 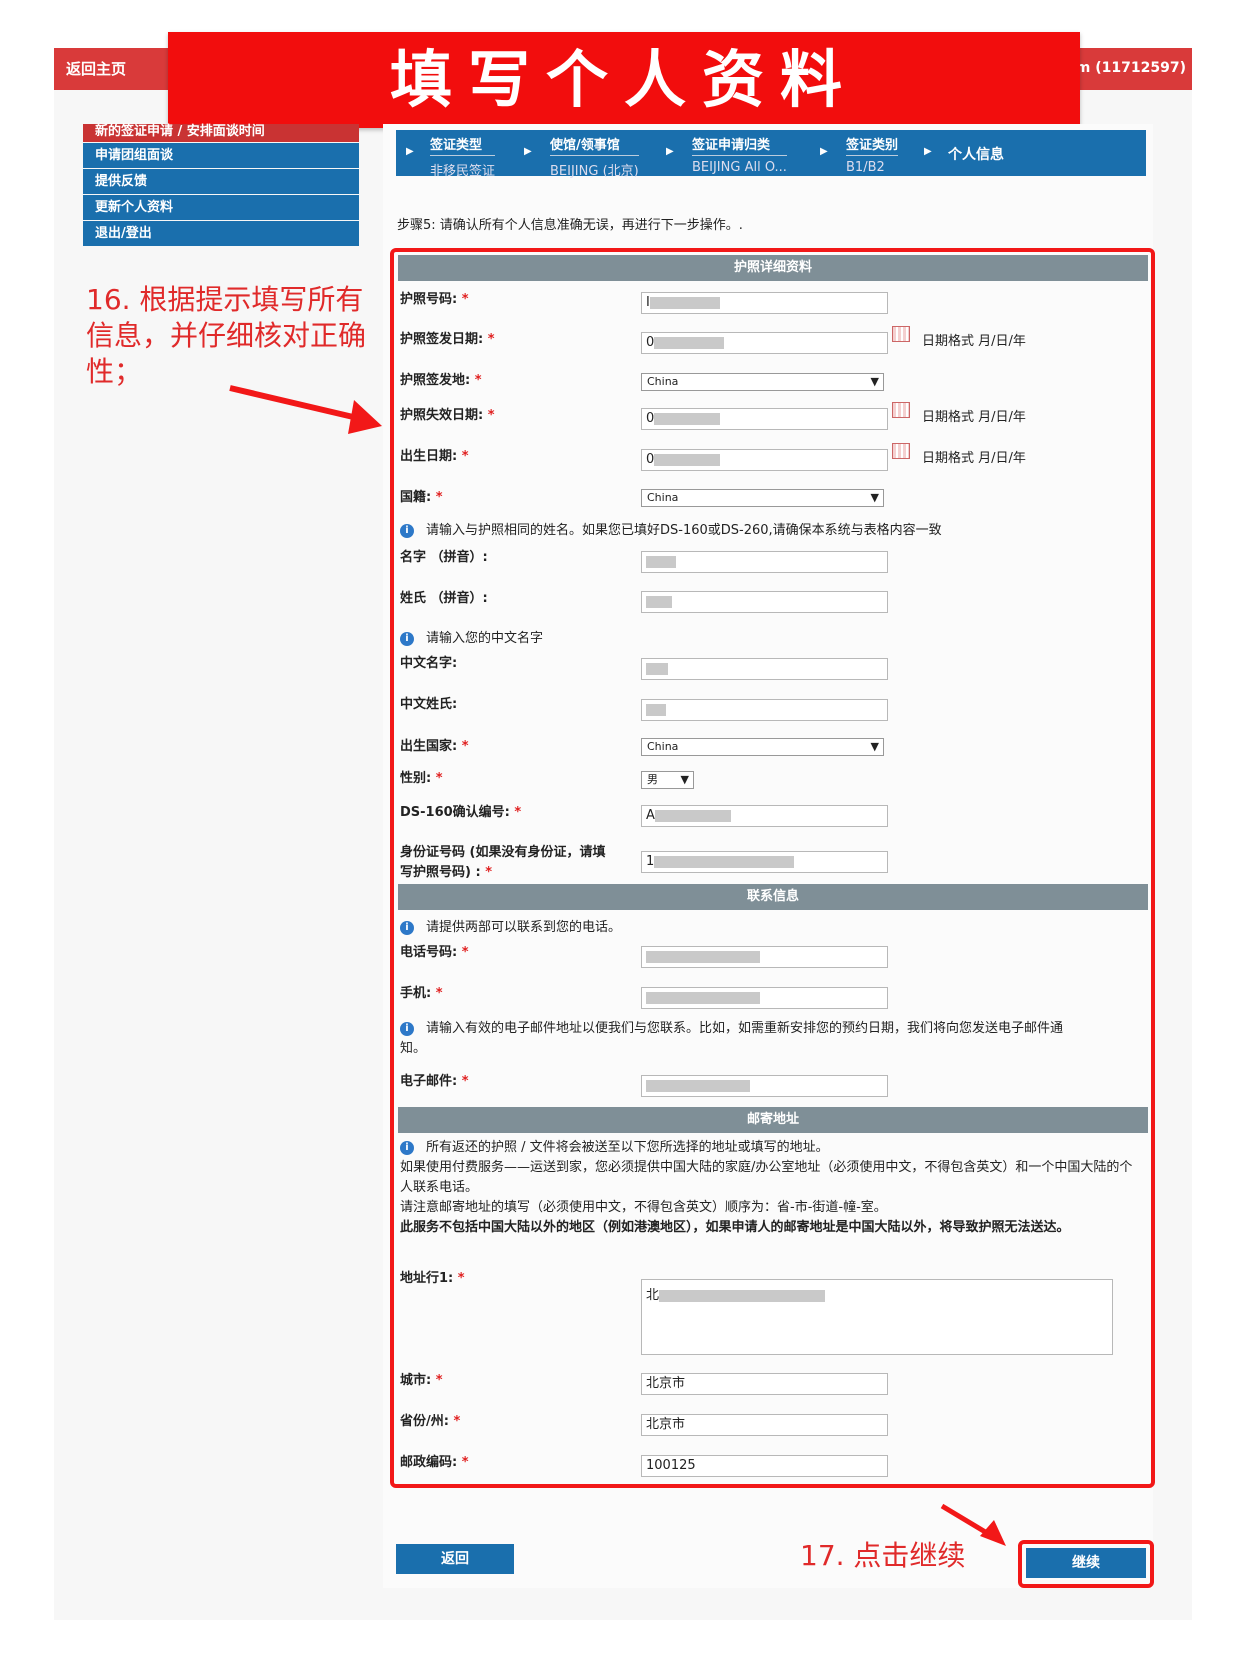 What do you see at coordinates (764, 862) in the screenshot?
I see `id-number-input: 1` at bounding box center [764, 862].